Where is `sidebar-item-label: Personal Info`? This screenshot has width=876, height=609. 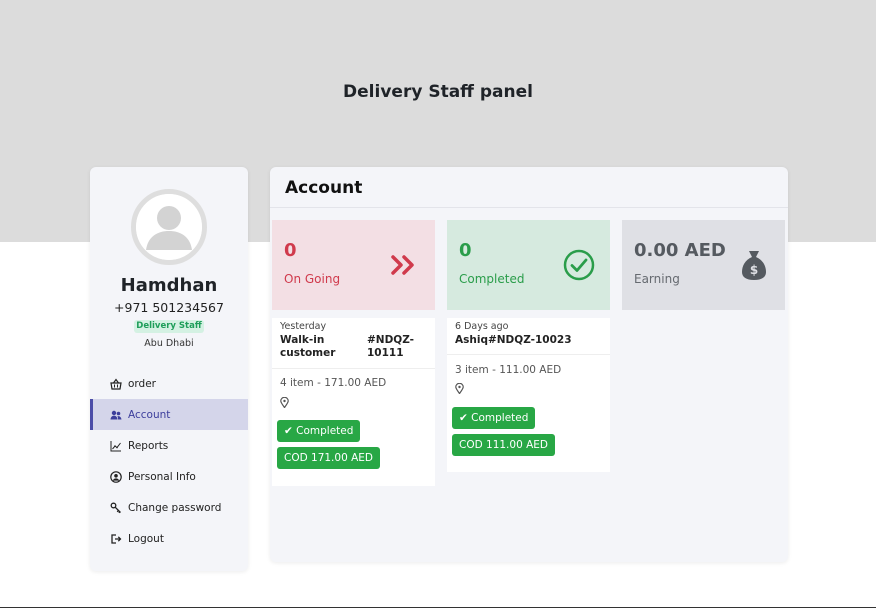 sidebar-item-label: Personal Info is located at coordinates (162, 476).